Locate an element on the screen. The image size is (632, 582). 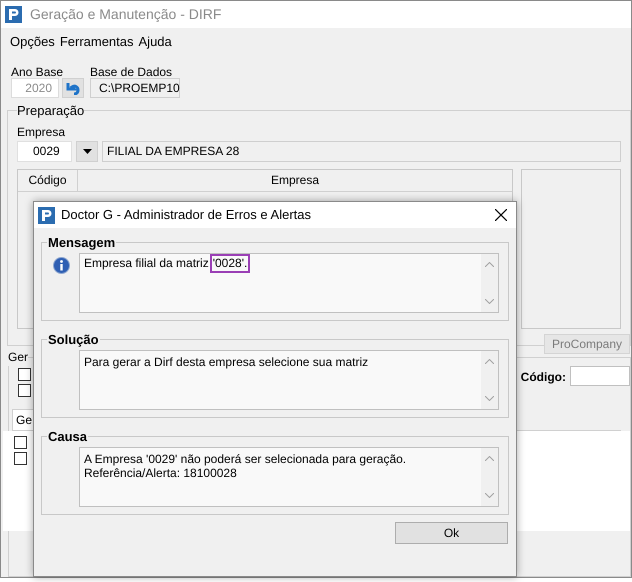
menu-item: Opções is located at coordinates (32, 42).